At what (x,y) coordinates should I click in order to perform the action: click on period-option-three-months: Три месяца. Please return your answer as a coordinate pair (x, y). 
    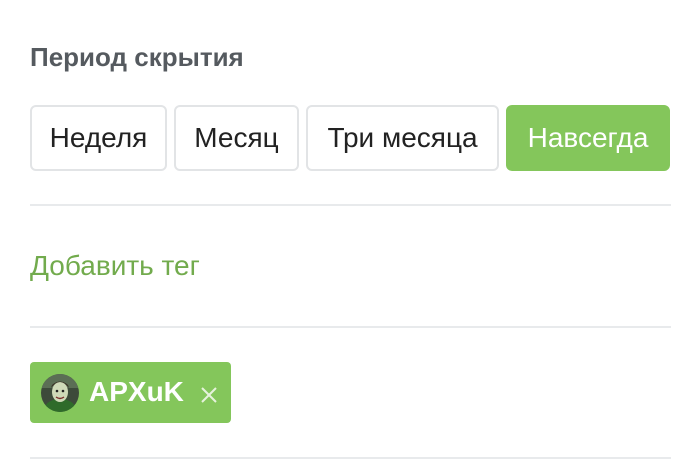
    Looking at the image, I should click on (402, 138).